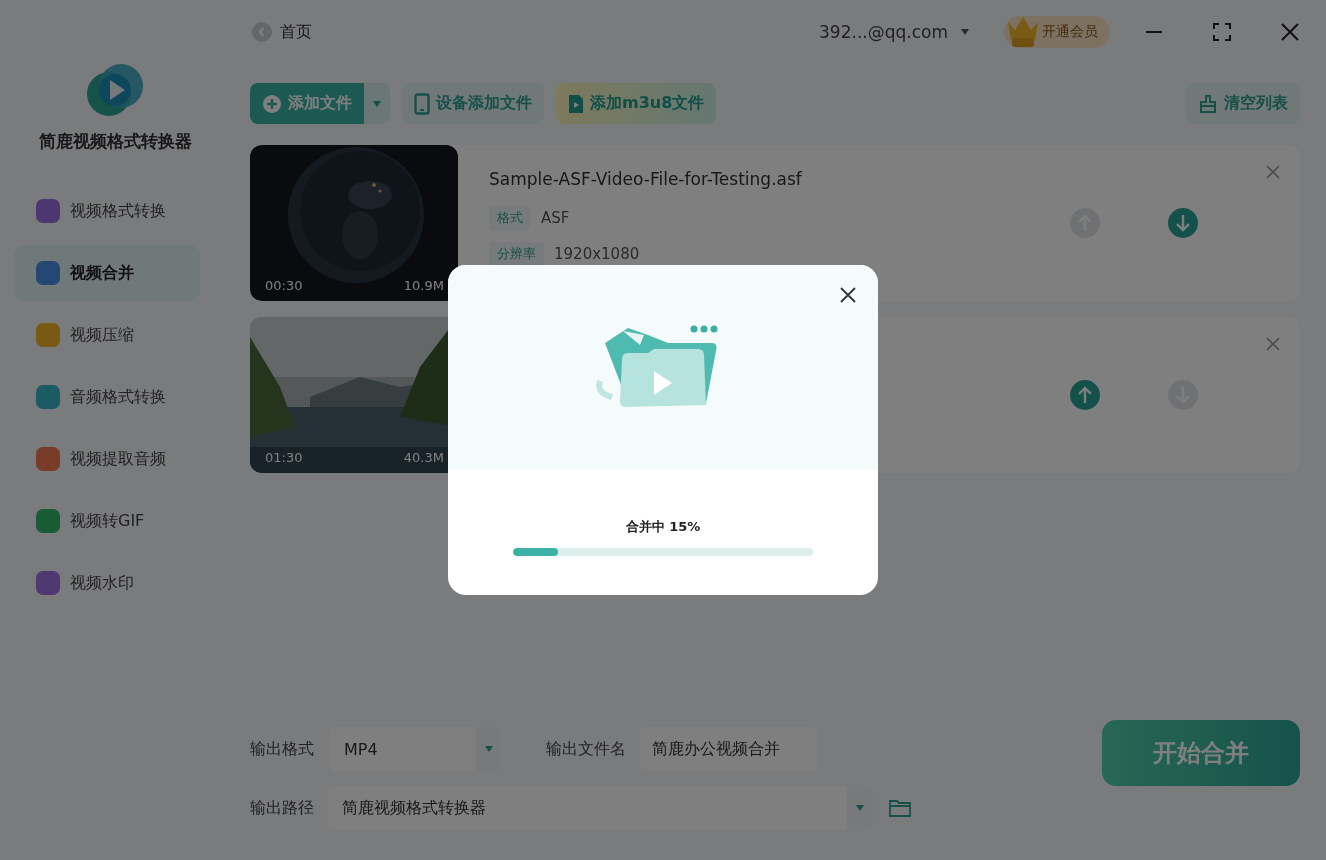 The height and width of the screenshot is (860, 1326). I want to click on account-menu: 392...@qq.com, so click(894, 32).